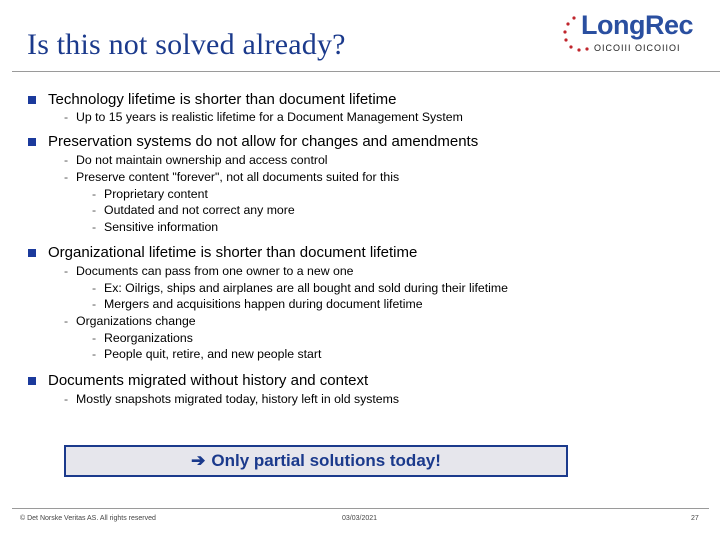  Describe the element at coordinates (360, 508) in the screenshot. I see `footer-divider` at that location.